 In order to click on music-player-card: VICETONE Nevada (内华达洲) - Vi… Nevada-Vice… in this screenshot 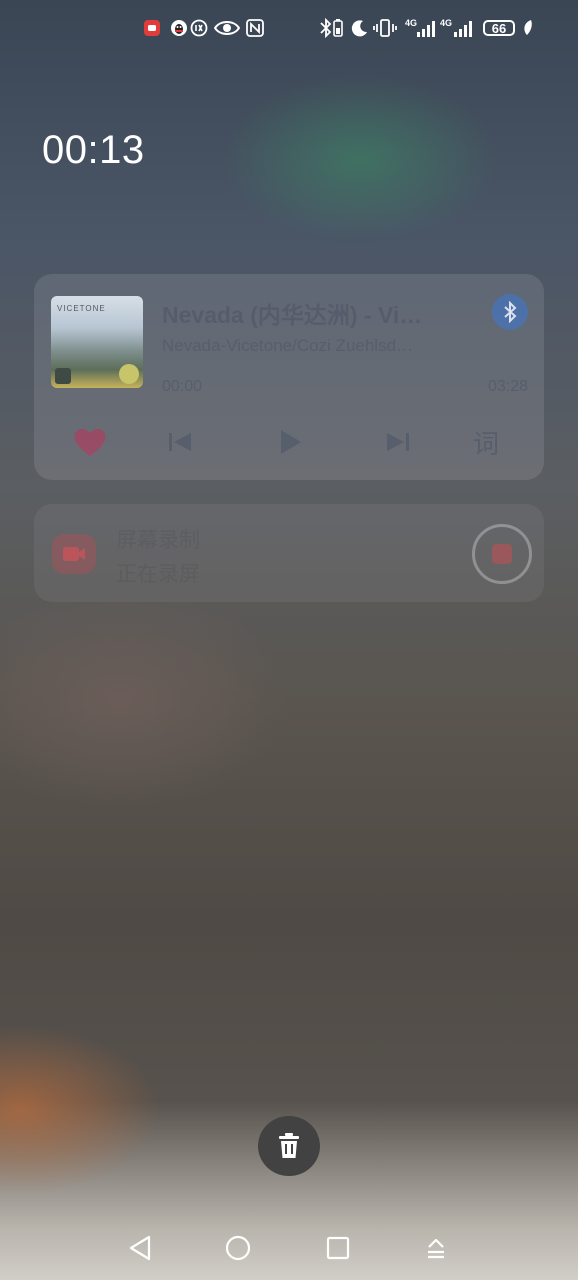, I will do `click(289, 377)`.